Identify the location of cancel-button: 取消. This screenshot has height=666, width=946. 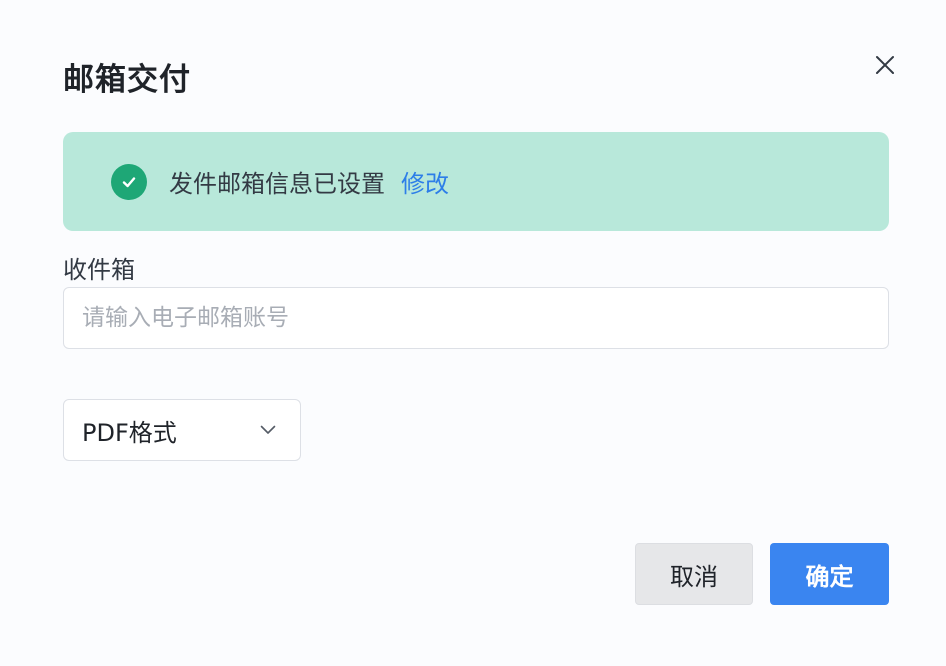
(694, 574).